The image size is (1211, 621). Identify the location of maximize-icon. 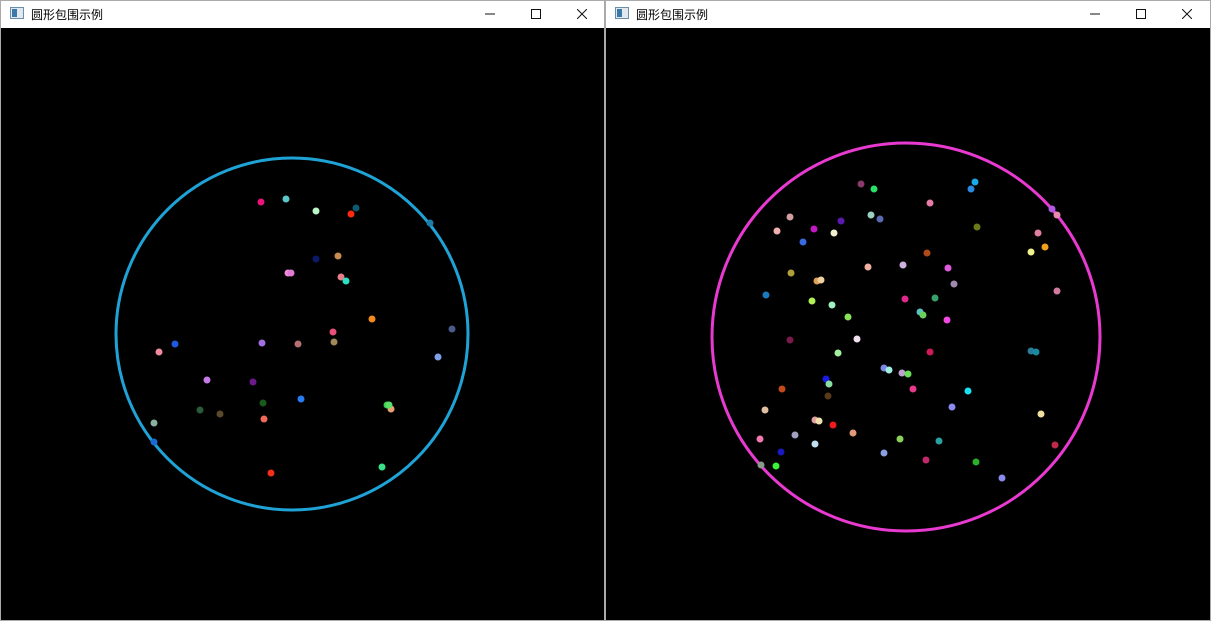
(536, 14).